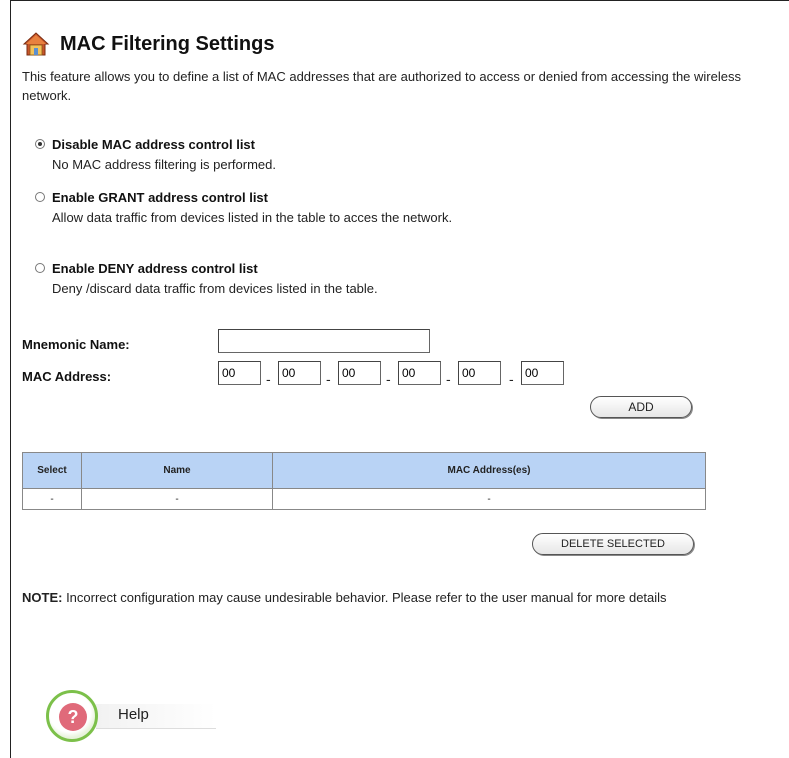  I want to click on cell-name: -, so click(177, 499).